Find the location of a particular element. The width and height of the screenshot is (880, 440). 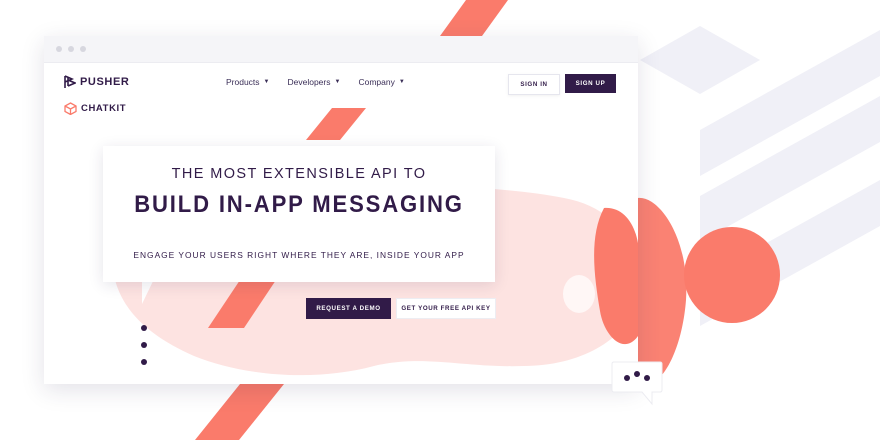

hero-kicker: THE MOST EXTENSIBLE API TO is located at coordinates (299, 174).